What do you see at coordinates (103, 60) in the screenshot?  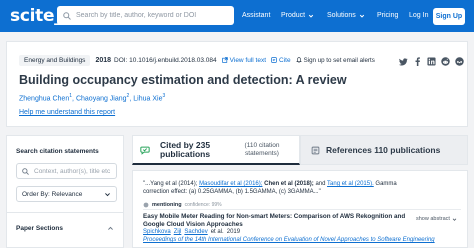 I see `paper-year: 2018` at bounding box center [103, 60].